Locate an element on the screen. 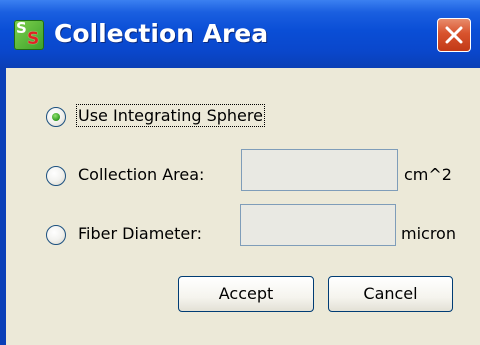 This screenshot has height=345, width=480. close-button is located at coordinates (454, 35).